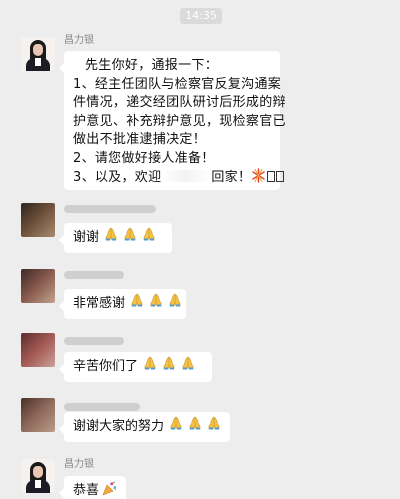 The width and height of the screenshot is (400, 499). I want to click on message-bubble: 谢谢大家的努力, so click(144, 428).